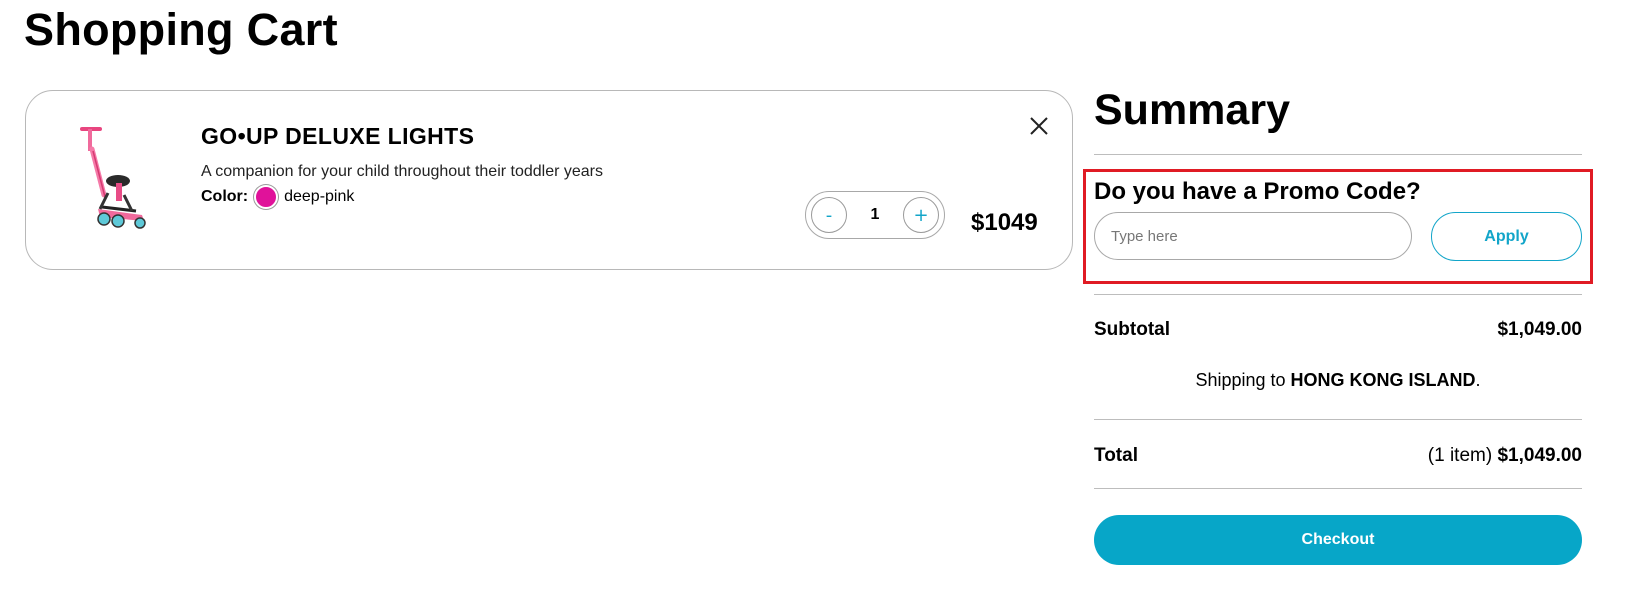  What do you see at coordinates (1506, 236) in the screenshot?
I see `apply-promo-button: Apply` at bounding box center [1506, 236].